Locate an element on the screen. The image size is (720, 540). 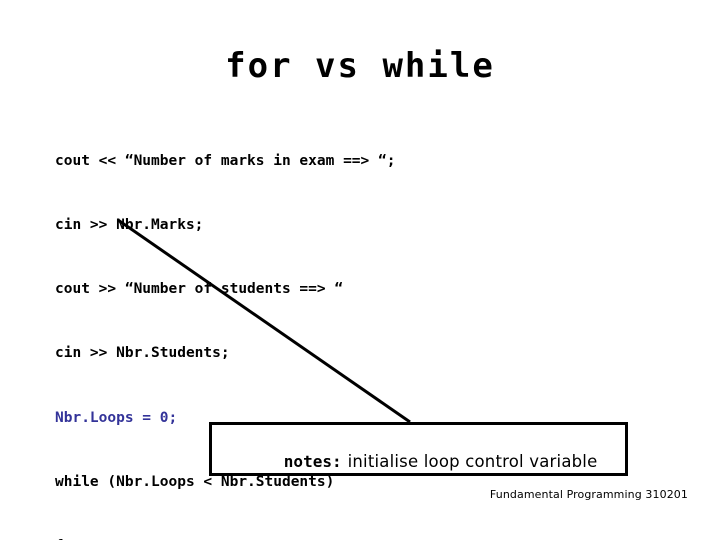
notes-content: notes: initialise loop control variable is located at coordinates (411, 461).